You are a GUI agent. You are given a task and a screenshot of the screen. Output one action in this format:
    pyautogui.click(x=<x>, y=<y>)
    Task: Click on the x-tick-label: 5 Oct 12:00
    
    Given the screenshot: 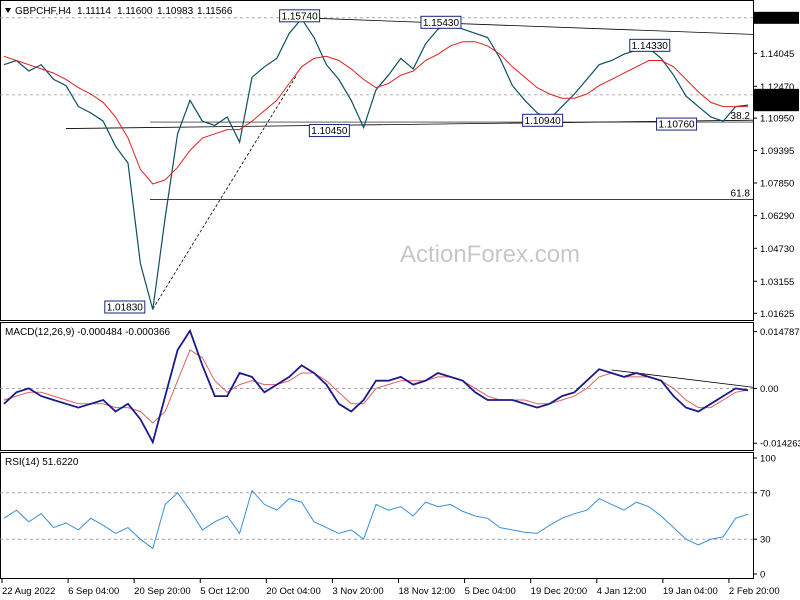 What is the action you would take?
    pyautogui.click(x=224, y=591)
    